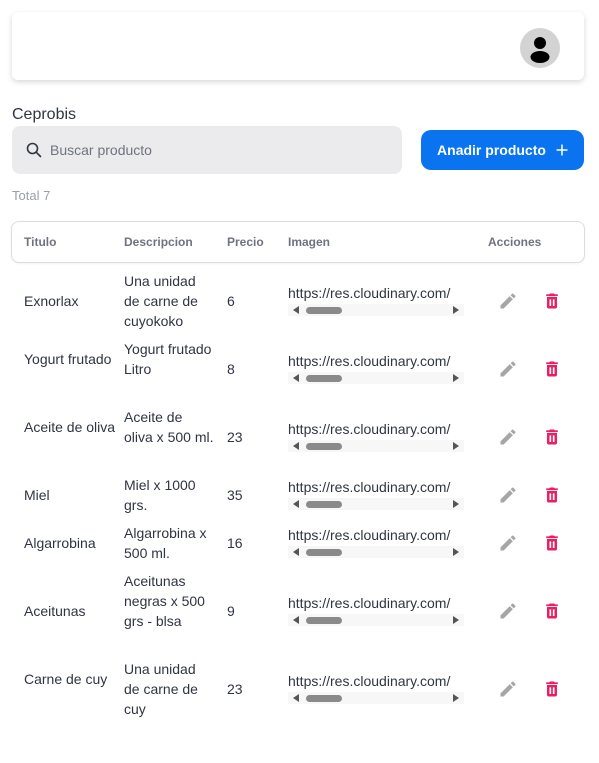 Image resolution: width=599 pixels, height=763 pixels. I want to click on row-title: Algarrobina, so click(60, 543).